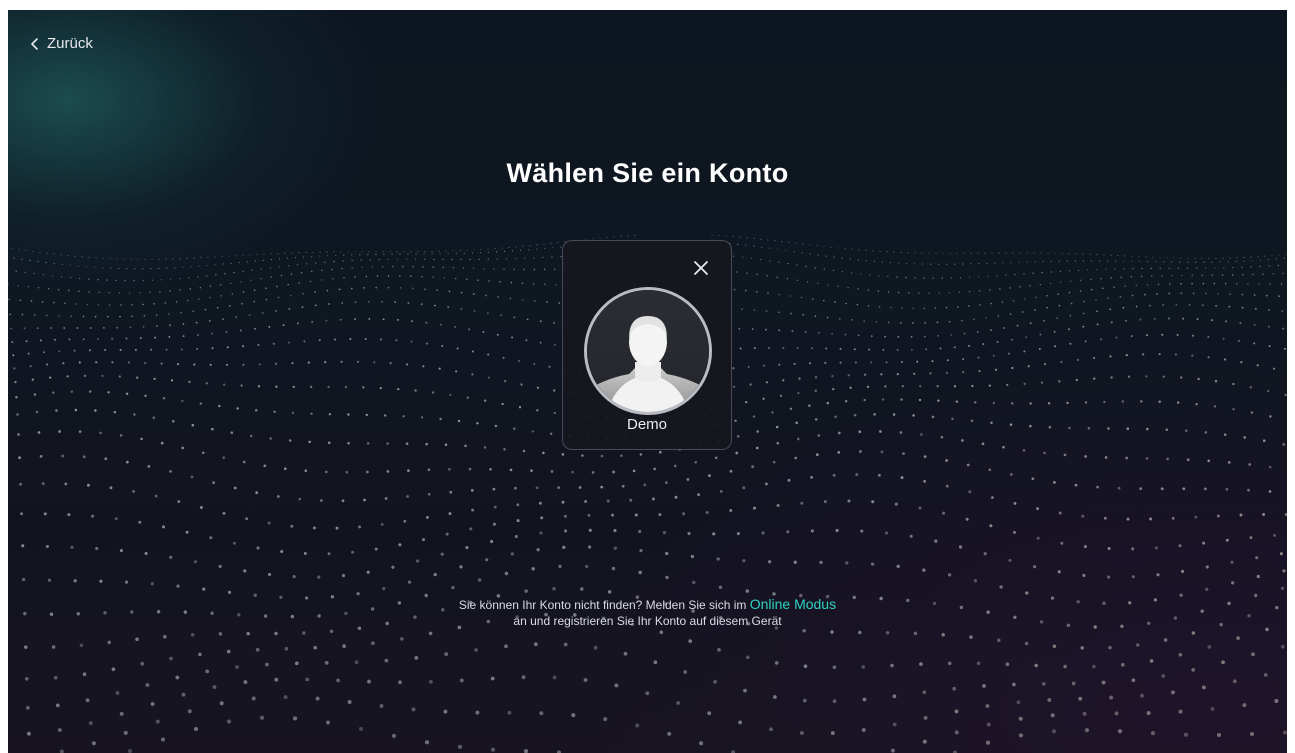  I want to click on account-card-demo: Demo, so click(647, 345).